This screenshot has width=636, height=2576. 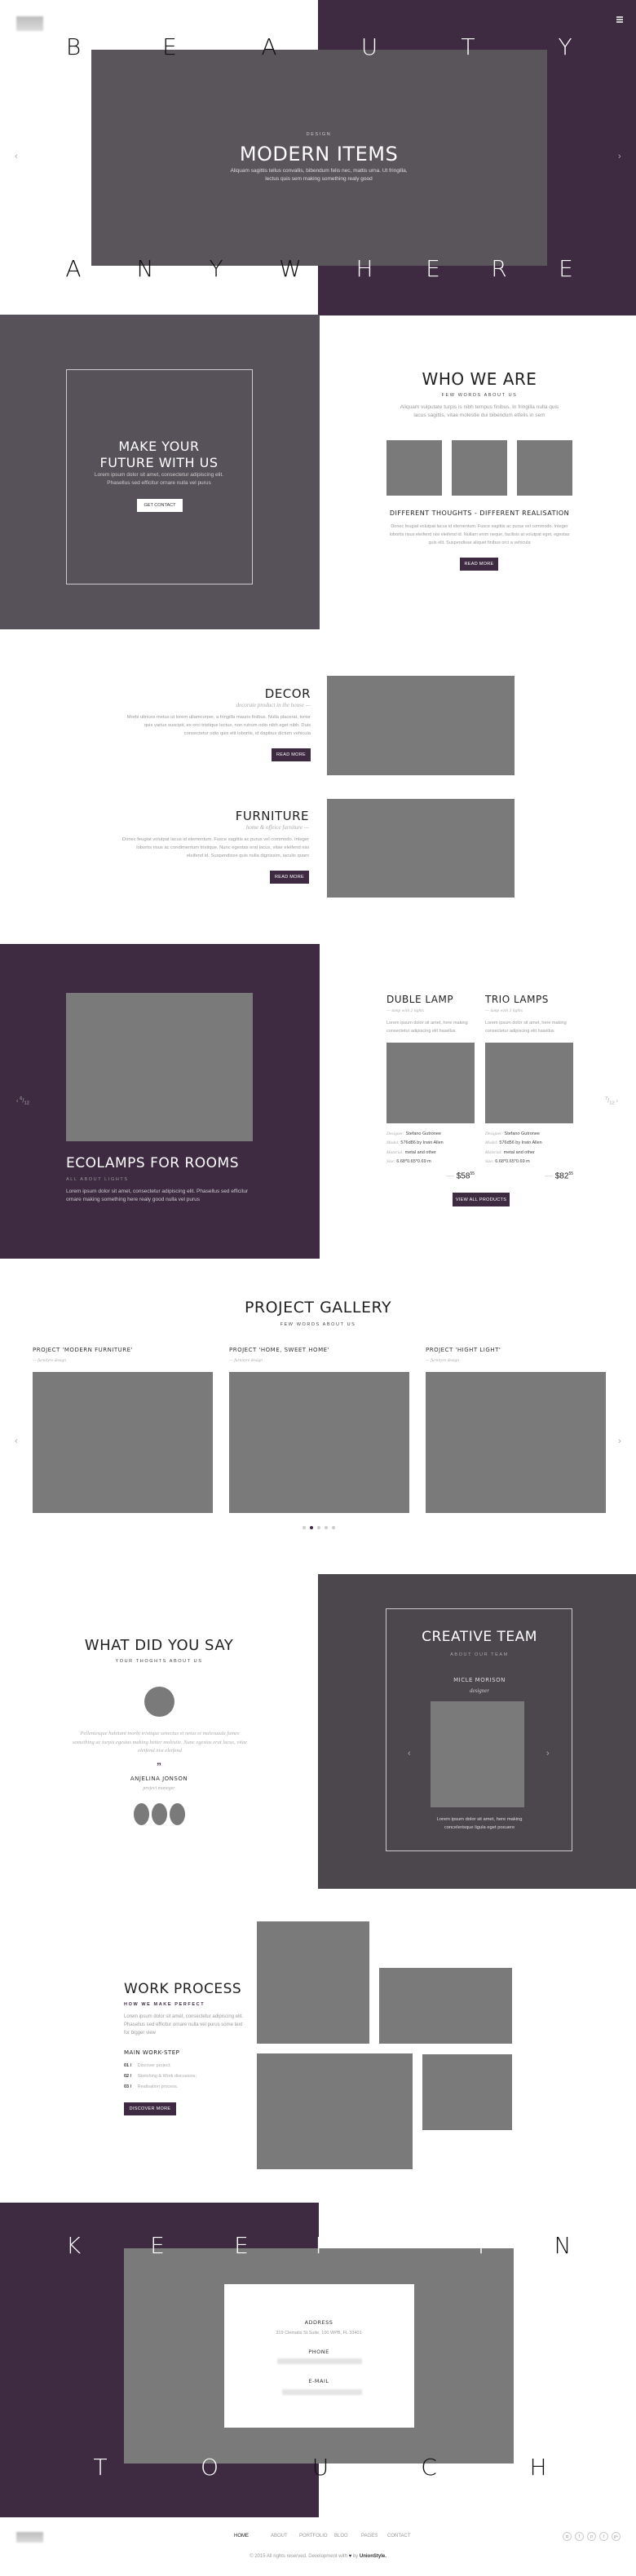 I want to click on footer-nav-blog: BLOG, so click(x=341, y=2536).